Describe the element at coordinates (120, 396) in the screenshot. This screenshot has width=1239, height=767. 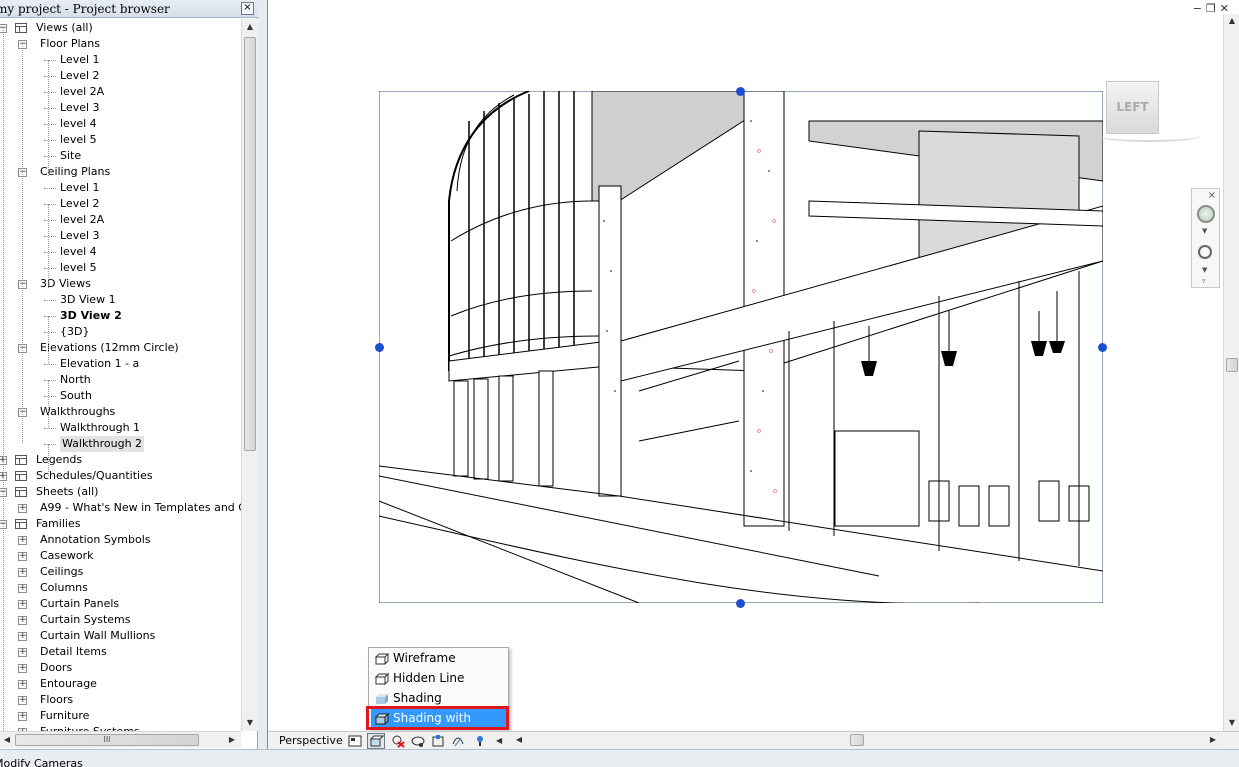
I see `tree-leaf-item: South` at that location.